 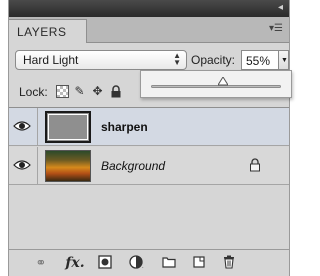 What do you see at coordinates (284, 60) in the screenshot?
I see `opacity-dropdown-arrow: ▼` at bounding box center [284, 60].